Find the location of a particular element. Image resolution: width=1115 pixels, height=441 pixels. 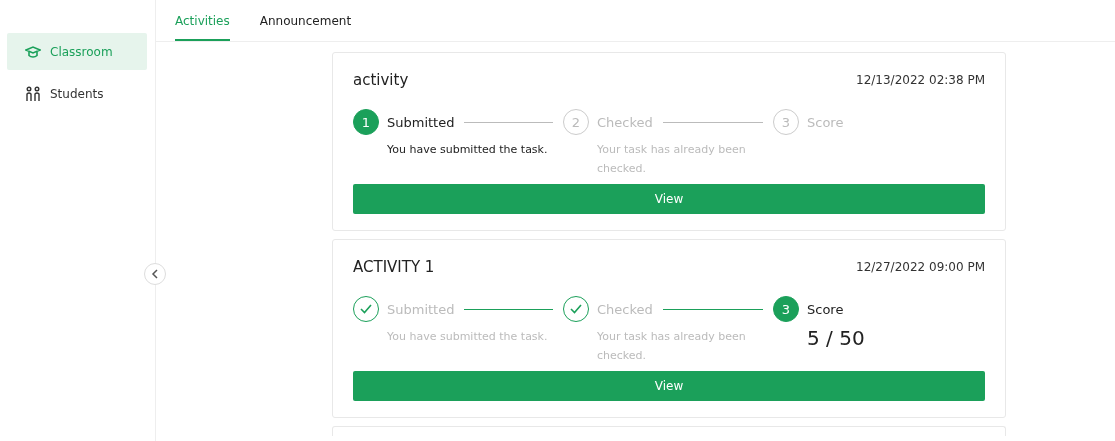

step-number: 2 is located at coordinates (576, 122).